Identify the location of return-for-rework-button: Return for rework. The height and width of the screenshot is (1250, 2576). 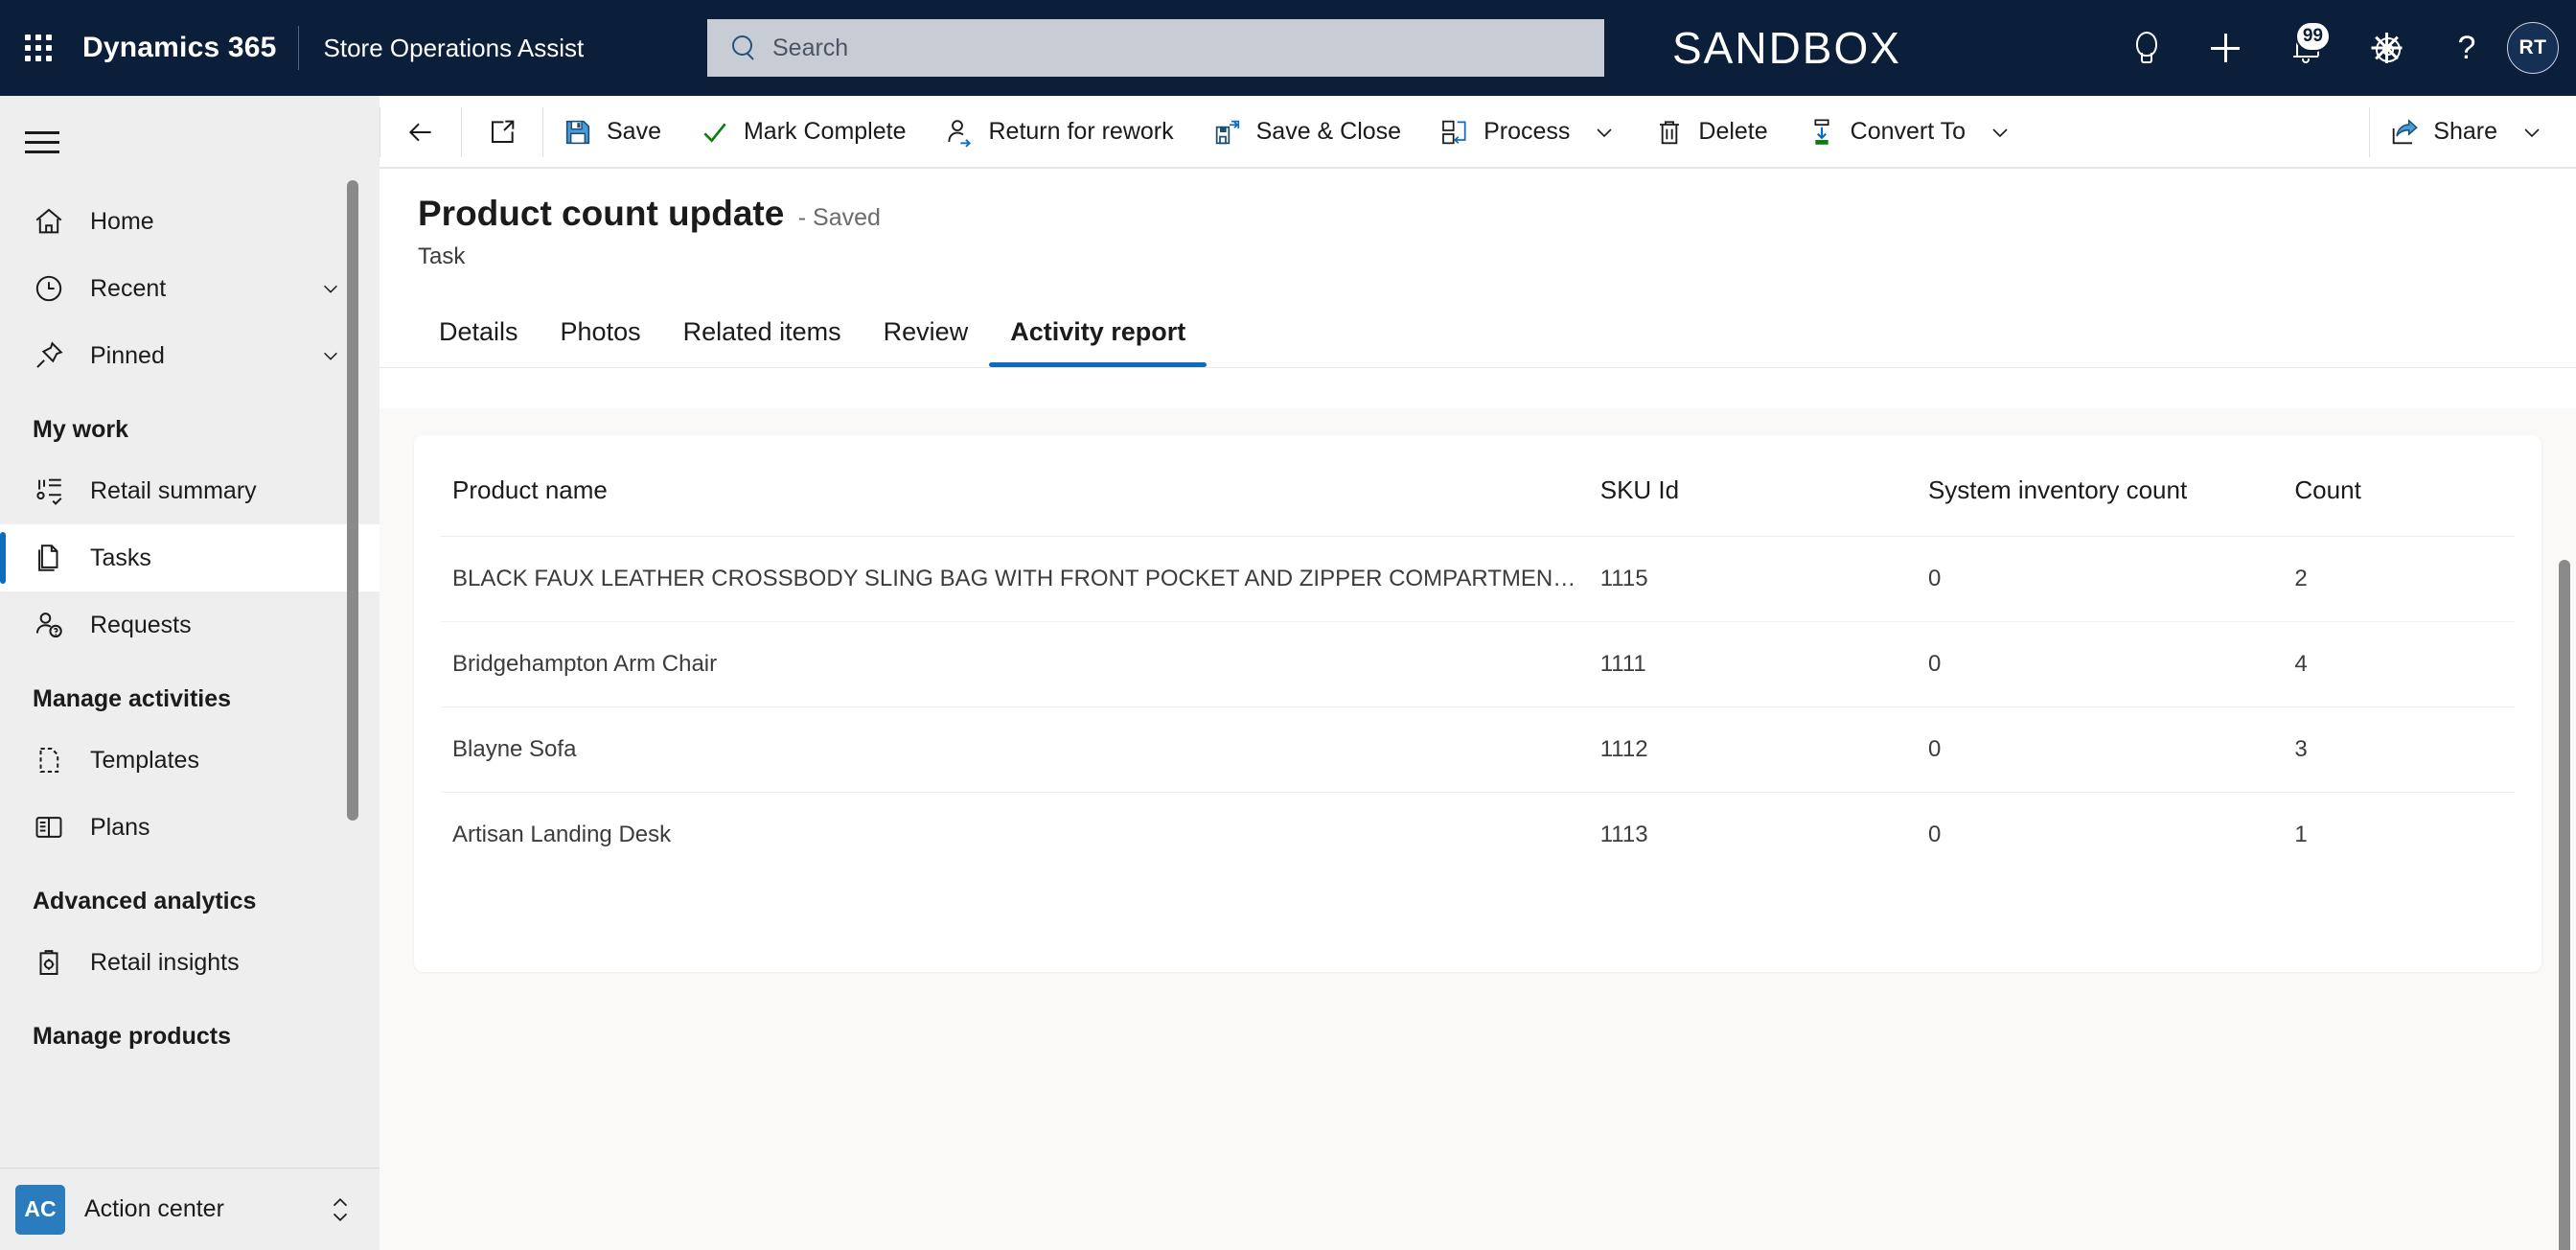
(1058, 132).